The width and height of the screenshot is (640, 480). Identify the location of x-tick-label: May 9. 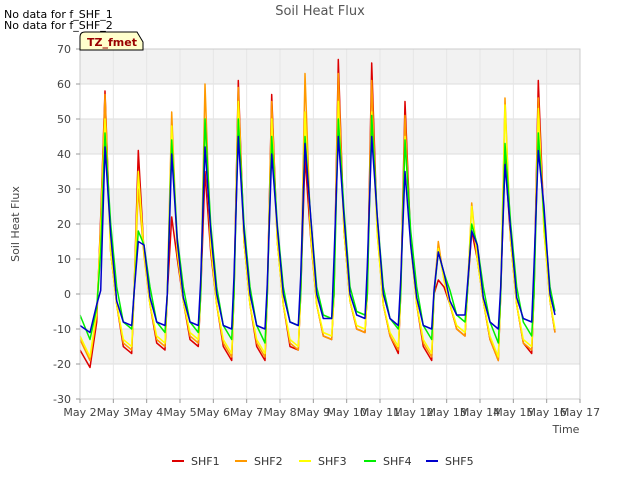
(313, 412).